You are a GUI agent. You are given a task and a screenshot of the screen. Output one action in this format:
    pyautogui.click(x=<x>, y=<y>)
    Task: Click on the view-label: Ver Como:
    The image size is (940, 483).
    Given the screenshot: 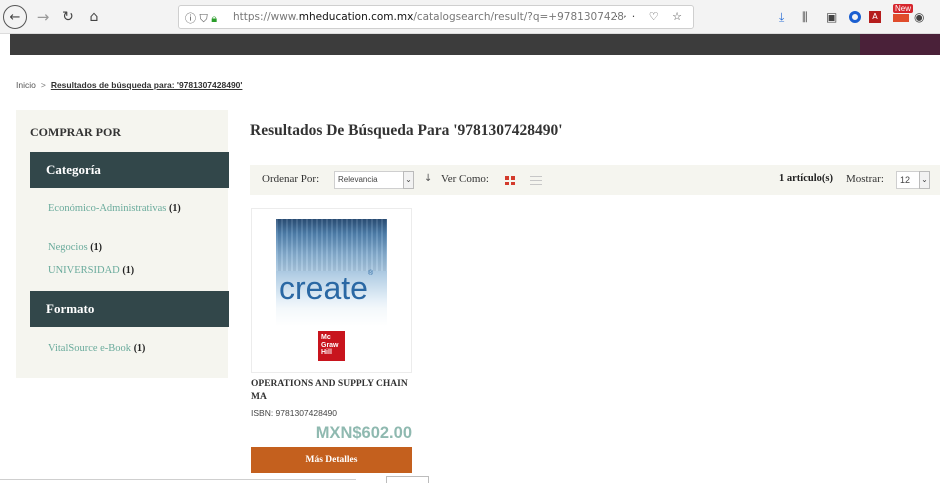 What is the action you would take?
    pyautogui.click(x=465, y=179)
    